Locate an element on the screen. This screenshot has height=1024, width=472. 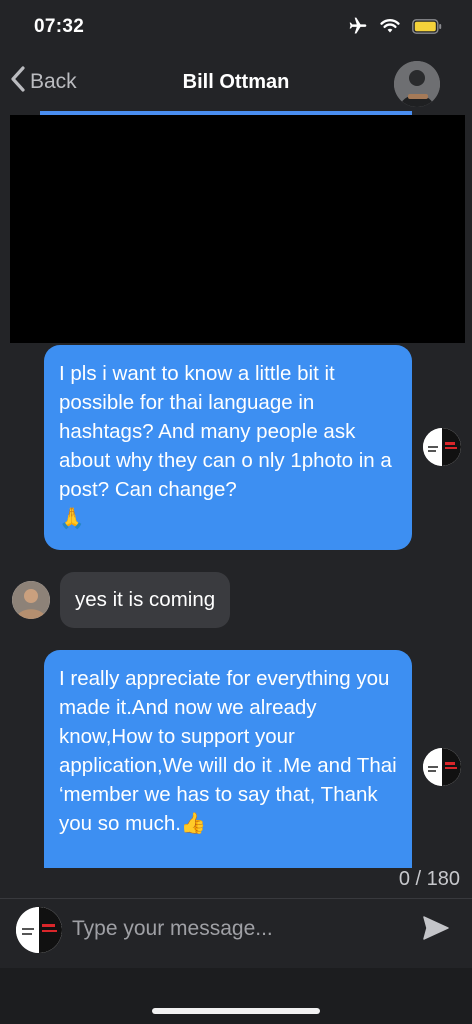
status-bar: 07:32 is located at coordinates (236, 28).